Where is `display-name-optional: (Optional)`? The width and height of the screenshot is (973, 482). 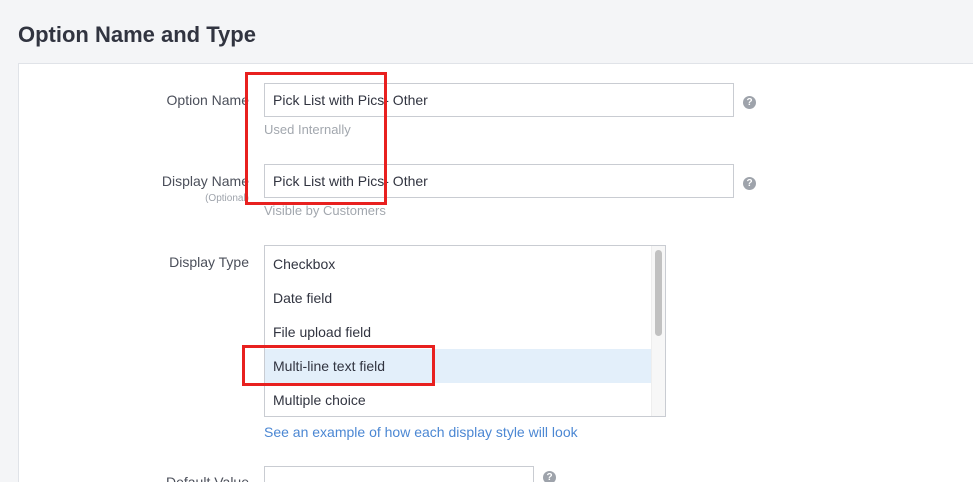 display-name-optional: (Optional) is located at coordinates (227, 198).